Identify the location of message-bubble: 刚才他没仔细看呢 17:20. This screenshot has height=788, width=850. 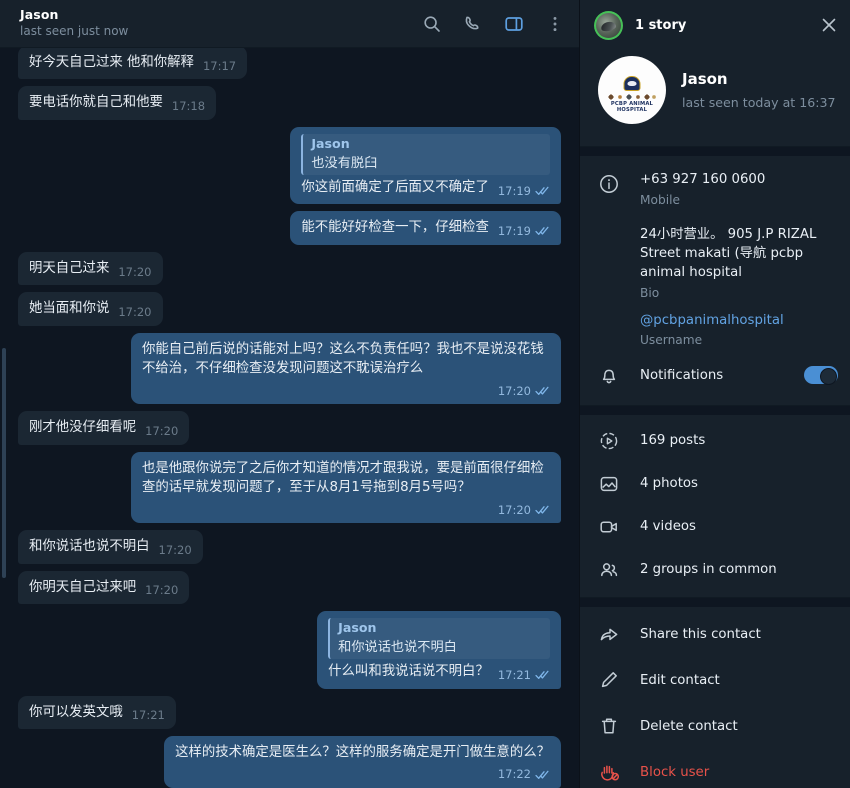
(104, 428).